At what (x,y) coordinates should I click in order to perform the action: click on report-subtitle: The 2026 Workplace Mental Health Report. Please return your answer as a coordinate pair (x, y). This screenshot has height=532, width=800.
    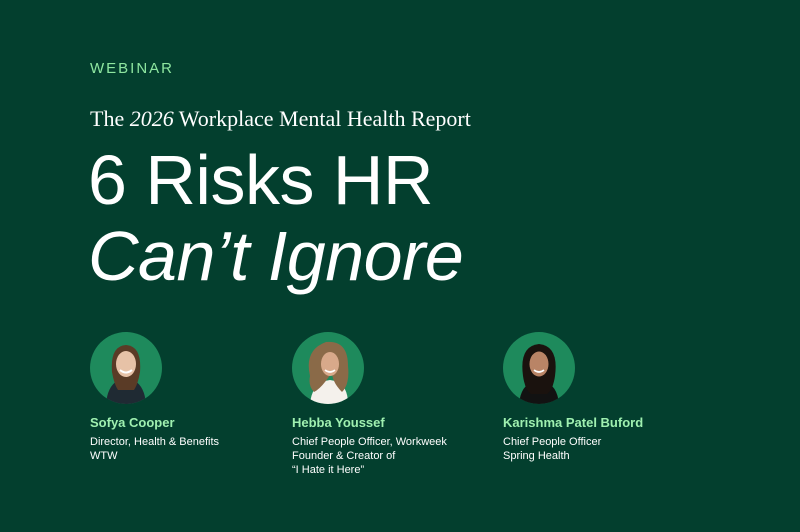
    Looking at the image, I should click on (280, 119).